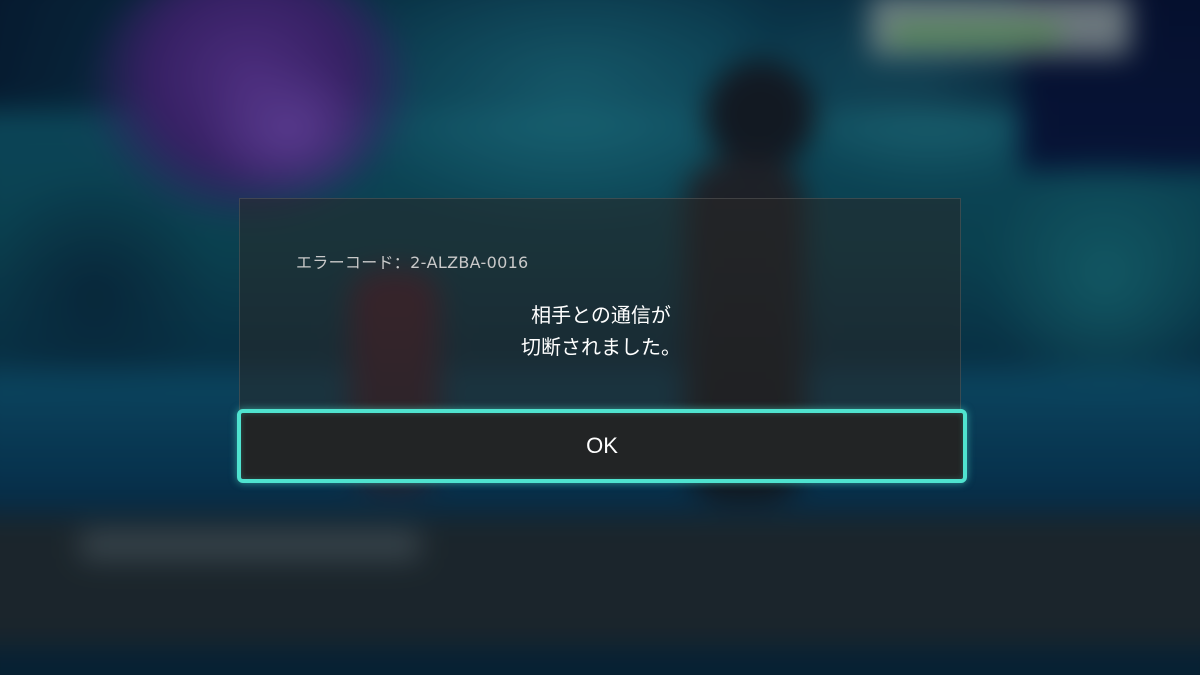 The image size is (1200, 675). Describe the element at coordinates (601, 331) in the screenshot. I see `error-message: 相手との通信が 切断されました。` at that location.